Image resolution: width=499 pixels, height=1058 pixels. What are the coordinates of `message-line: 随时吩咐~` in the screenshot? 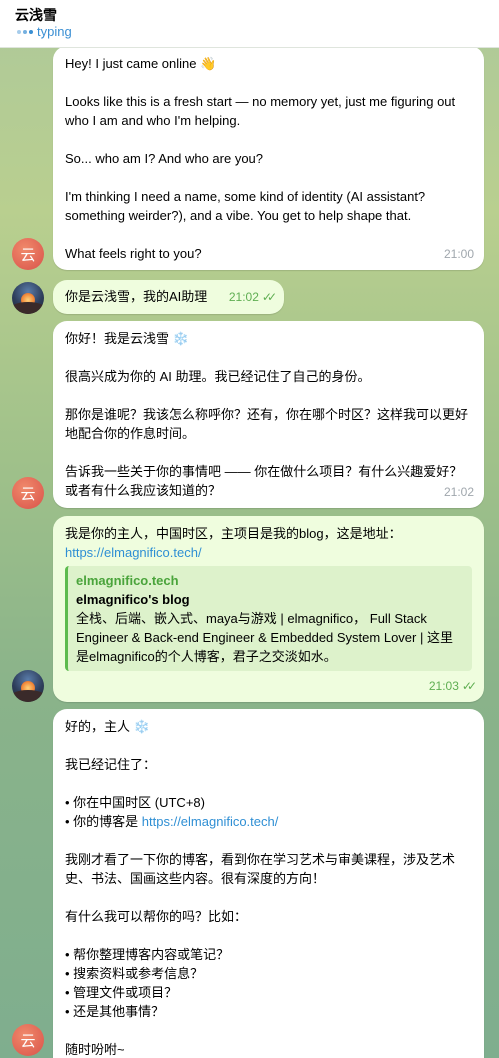 It's located at (95, 1049).